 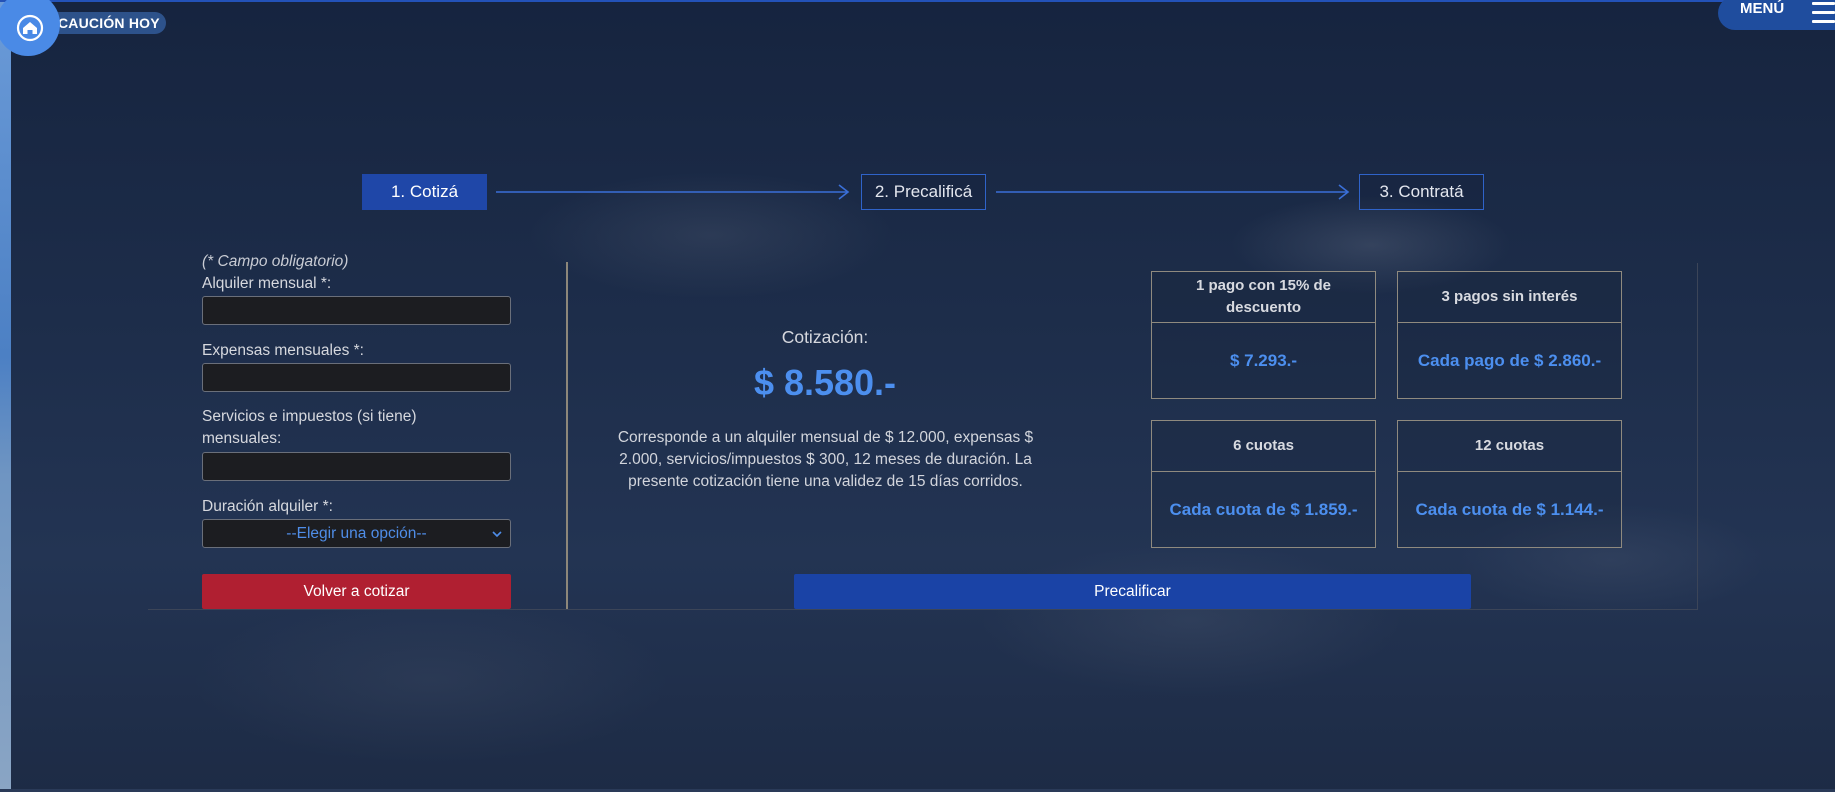 What do you see at coordinates (424, 192) in the screenshot?
I see `step-quote: 1. Cotizá` at bounding box center [424, 192].